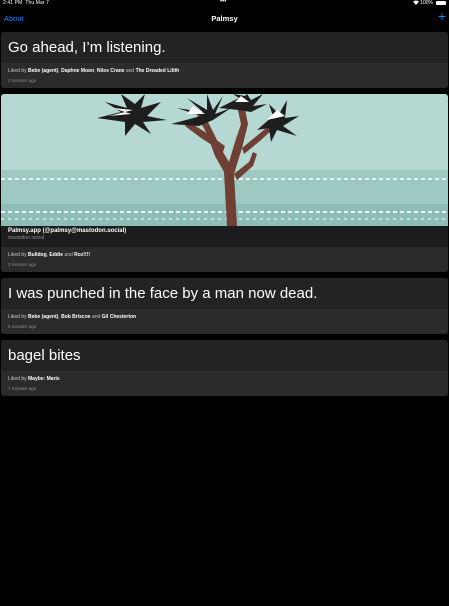 This screenshot has width=449, height=606. What do you see at coordinates (56, 255) in the screenshot?
I see `liker-name: Eddie` at bounding box center [56, 255].